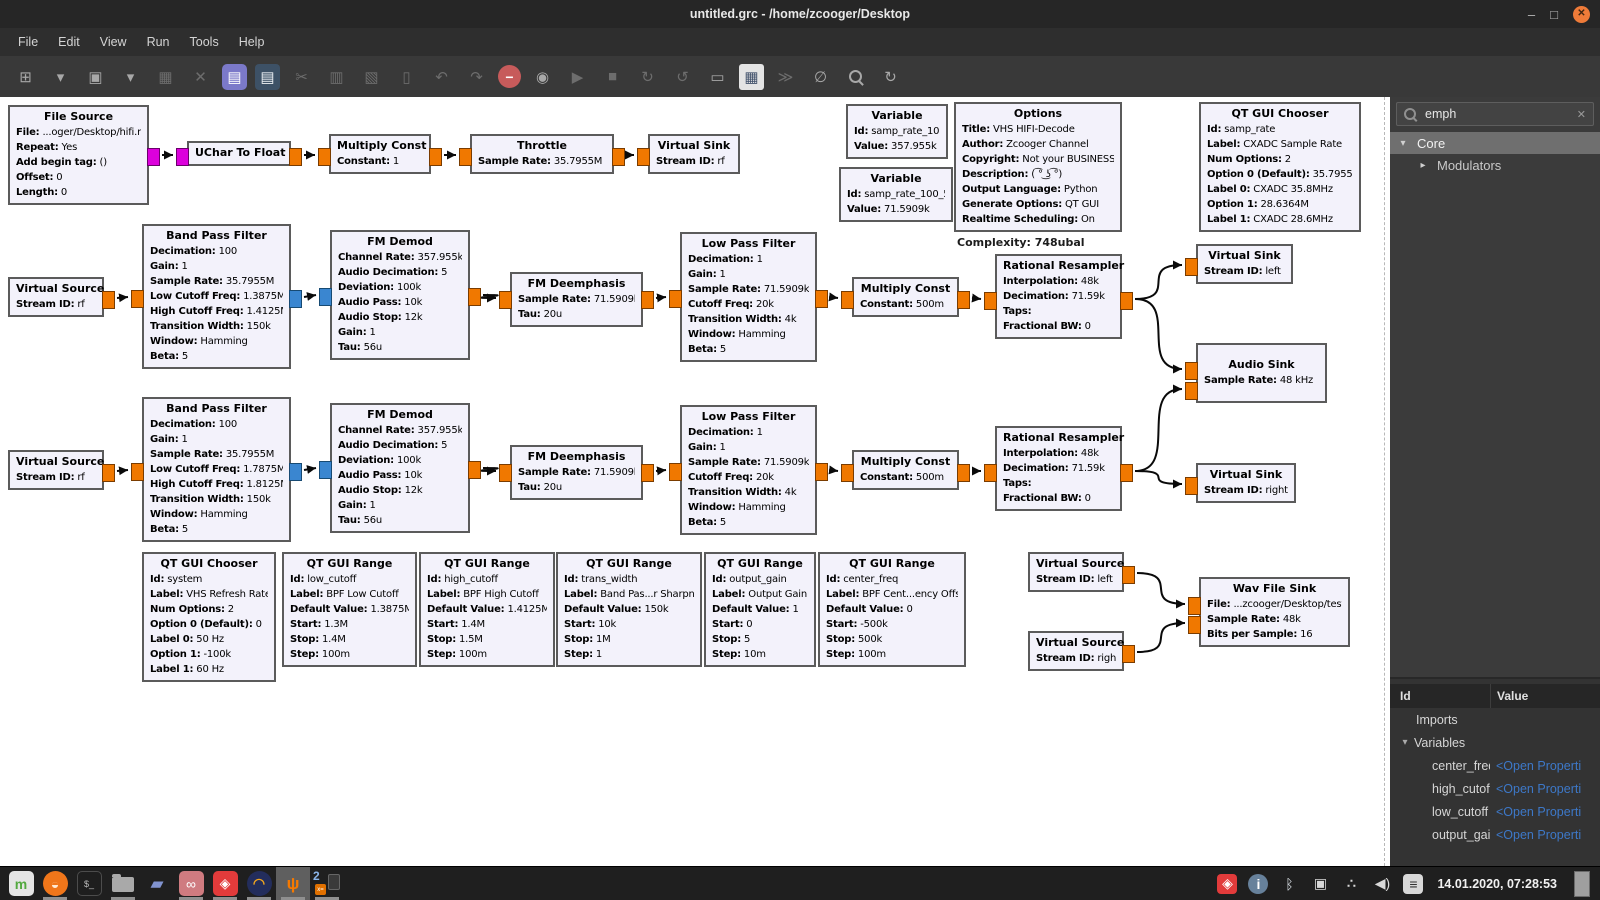 The width and height of the screenshot is (1600, 900). I want to click on app-red-diamond-launcher: ◈, so click(225, 883).